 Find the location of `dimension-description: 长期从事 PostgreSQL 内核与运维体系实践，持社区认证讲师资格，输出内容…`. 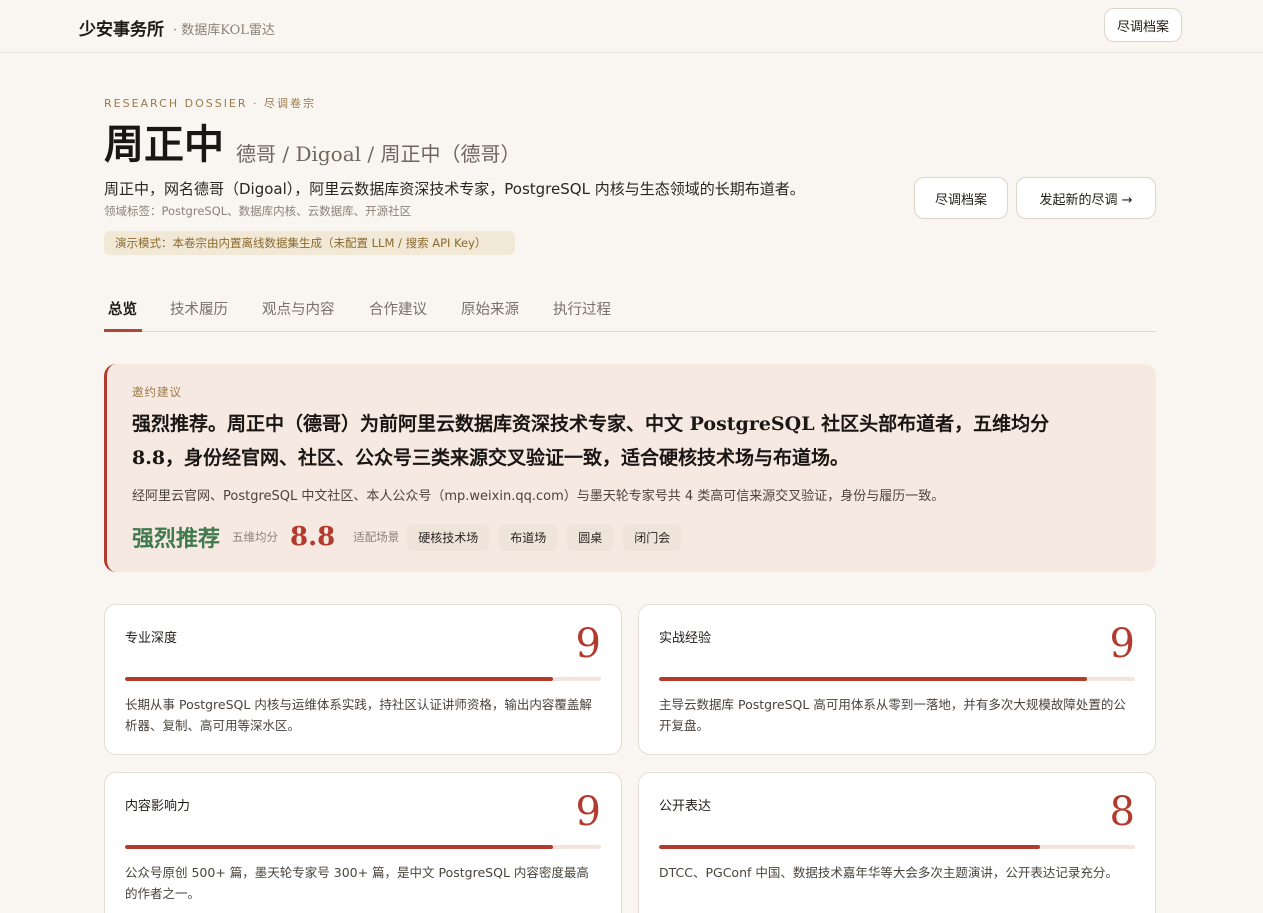

dimension-description: 长期从事 PostgreSQL 内核与运维体系实践，持社区认证讲师资格，输出内容… is located at coordinates (358, 715).